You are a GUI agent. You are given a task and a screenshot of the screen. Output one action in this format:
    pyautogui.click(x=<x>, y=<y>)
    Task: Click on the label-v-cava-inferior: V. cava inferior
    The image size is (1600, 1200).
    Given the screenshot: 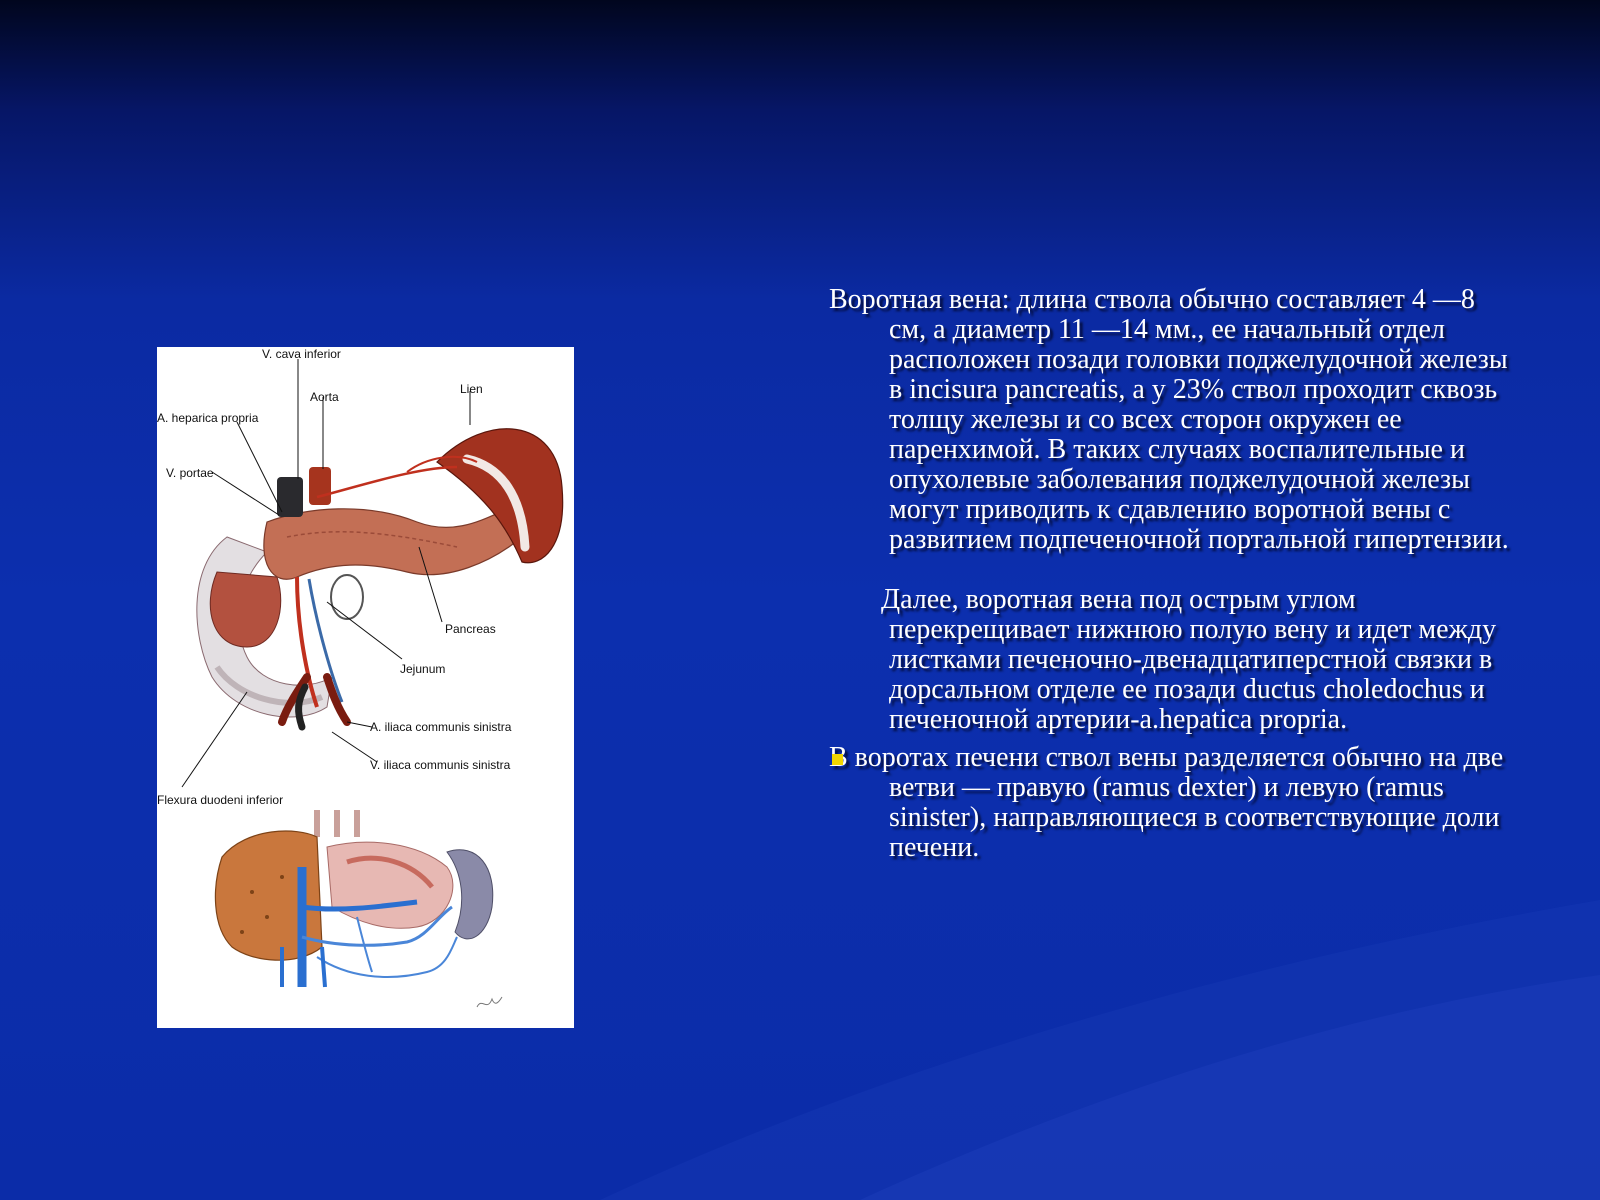 What is the action you would take?
    pyautogui.click(x=301, y=354)
    